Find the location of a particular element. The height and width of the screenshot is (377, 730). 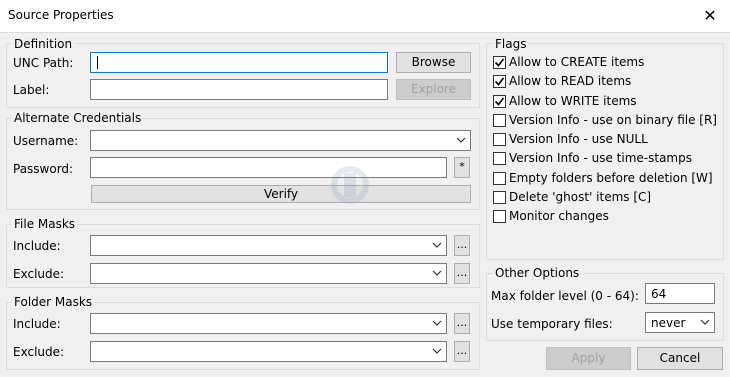

browse-button: Browse is located at coordinates (433, 62).